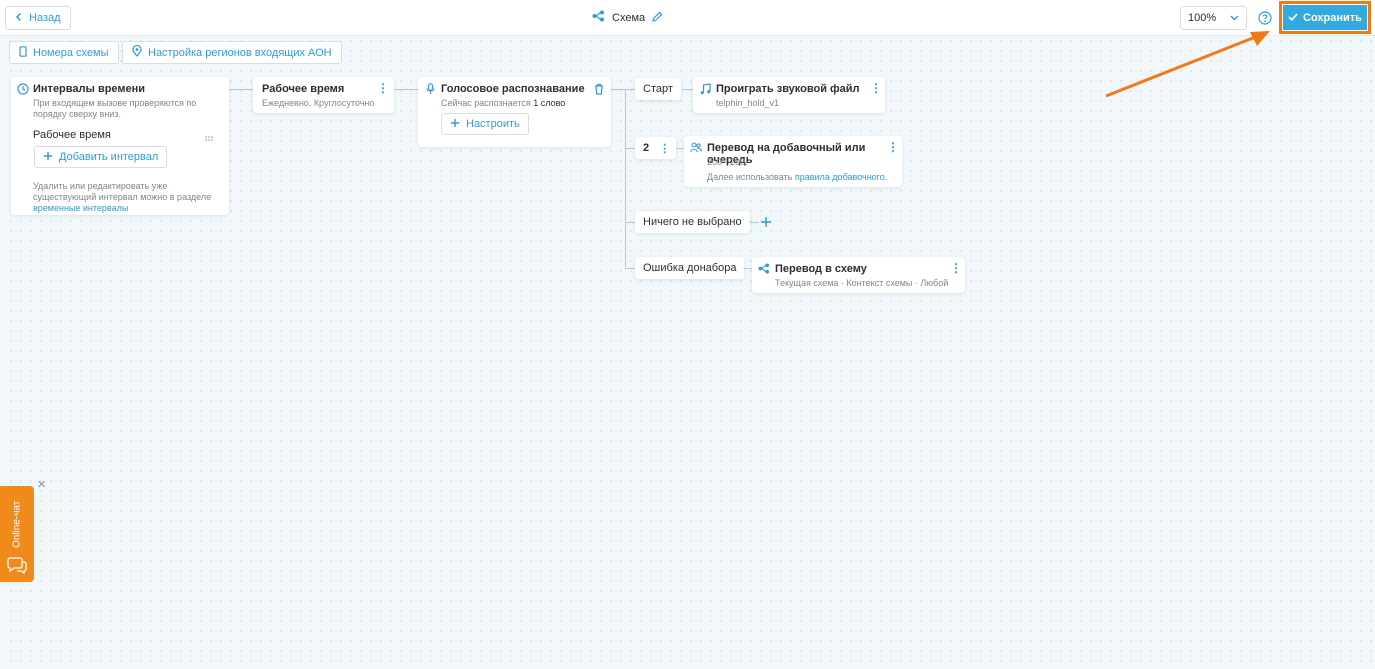 The image size is (1375, 669). I want to click on time-intervals-link: временные интервалы, so click(80, 208).